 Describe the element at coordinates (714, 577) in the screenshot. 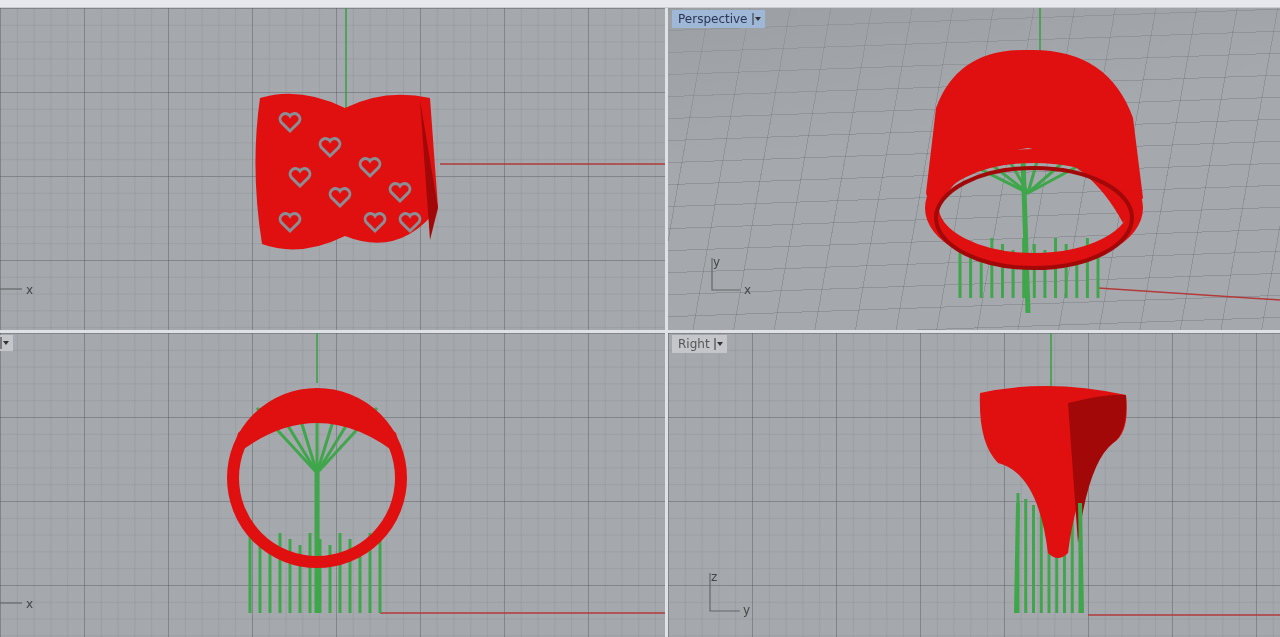

I see `axis-label: z` at that location.